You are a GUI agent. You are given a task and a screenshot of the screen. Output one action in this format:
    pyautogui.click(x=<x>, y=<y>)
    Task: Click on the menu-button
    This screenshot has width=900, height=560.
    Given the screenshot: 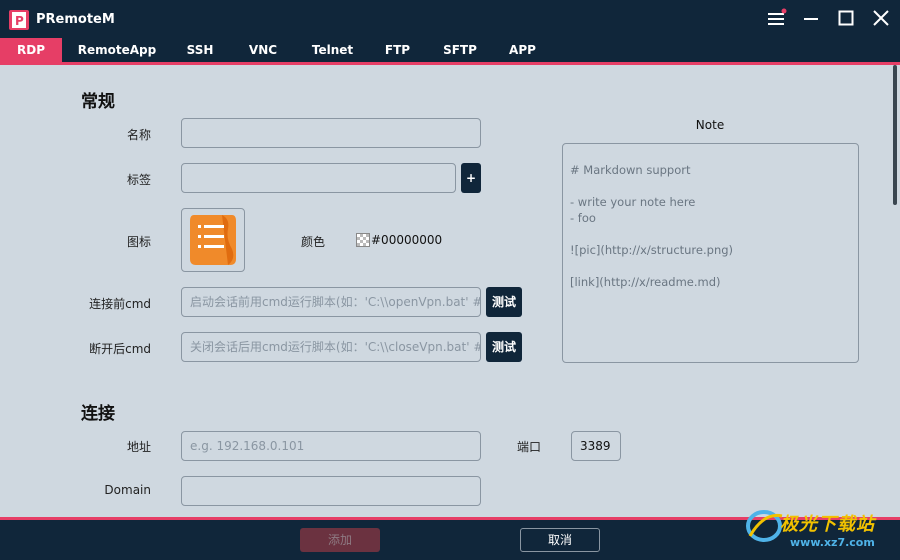 What is the action you would take?
    pyautogui.click(x=776, y=19)
    